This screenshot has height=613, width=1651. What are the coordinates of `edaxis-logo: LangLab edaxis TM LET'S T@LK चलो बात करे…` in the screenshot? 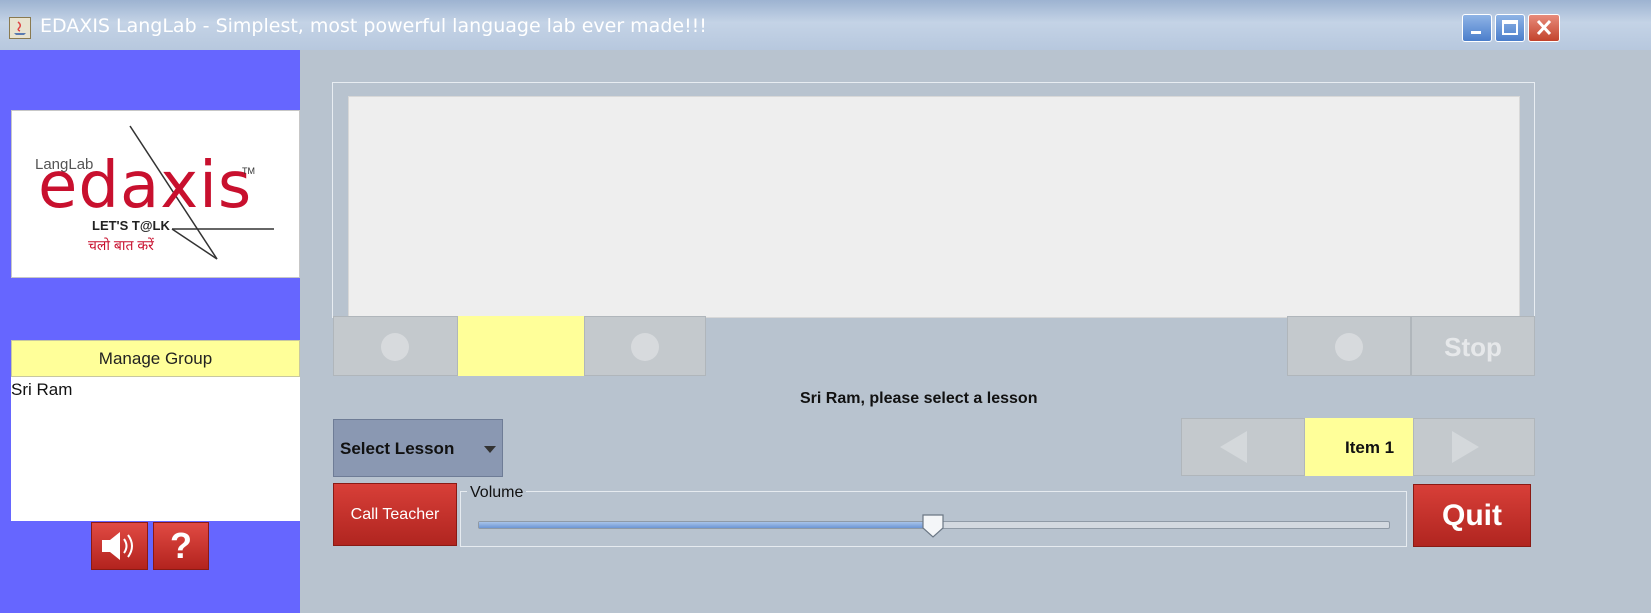 It's located at (155, 194).